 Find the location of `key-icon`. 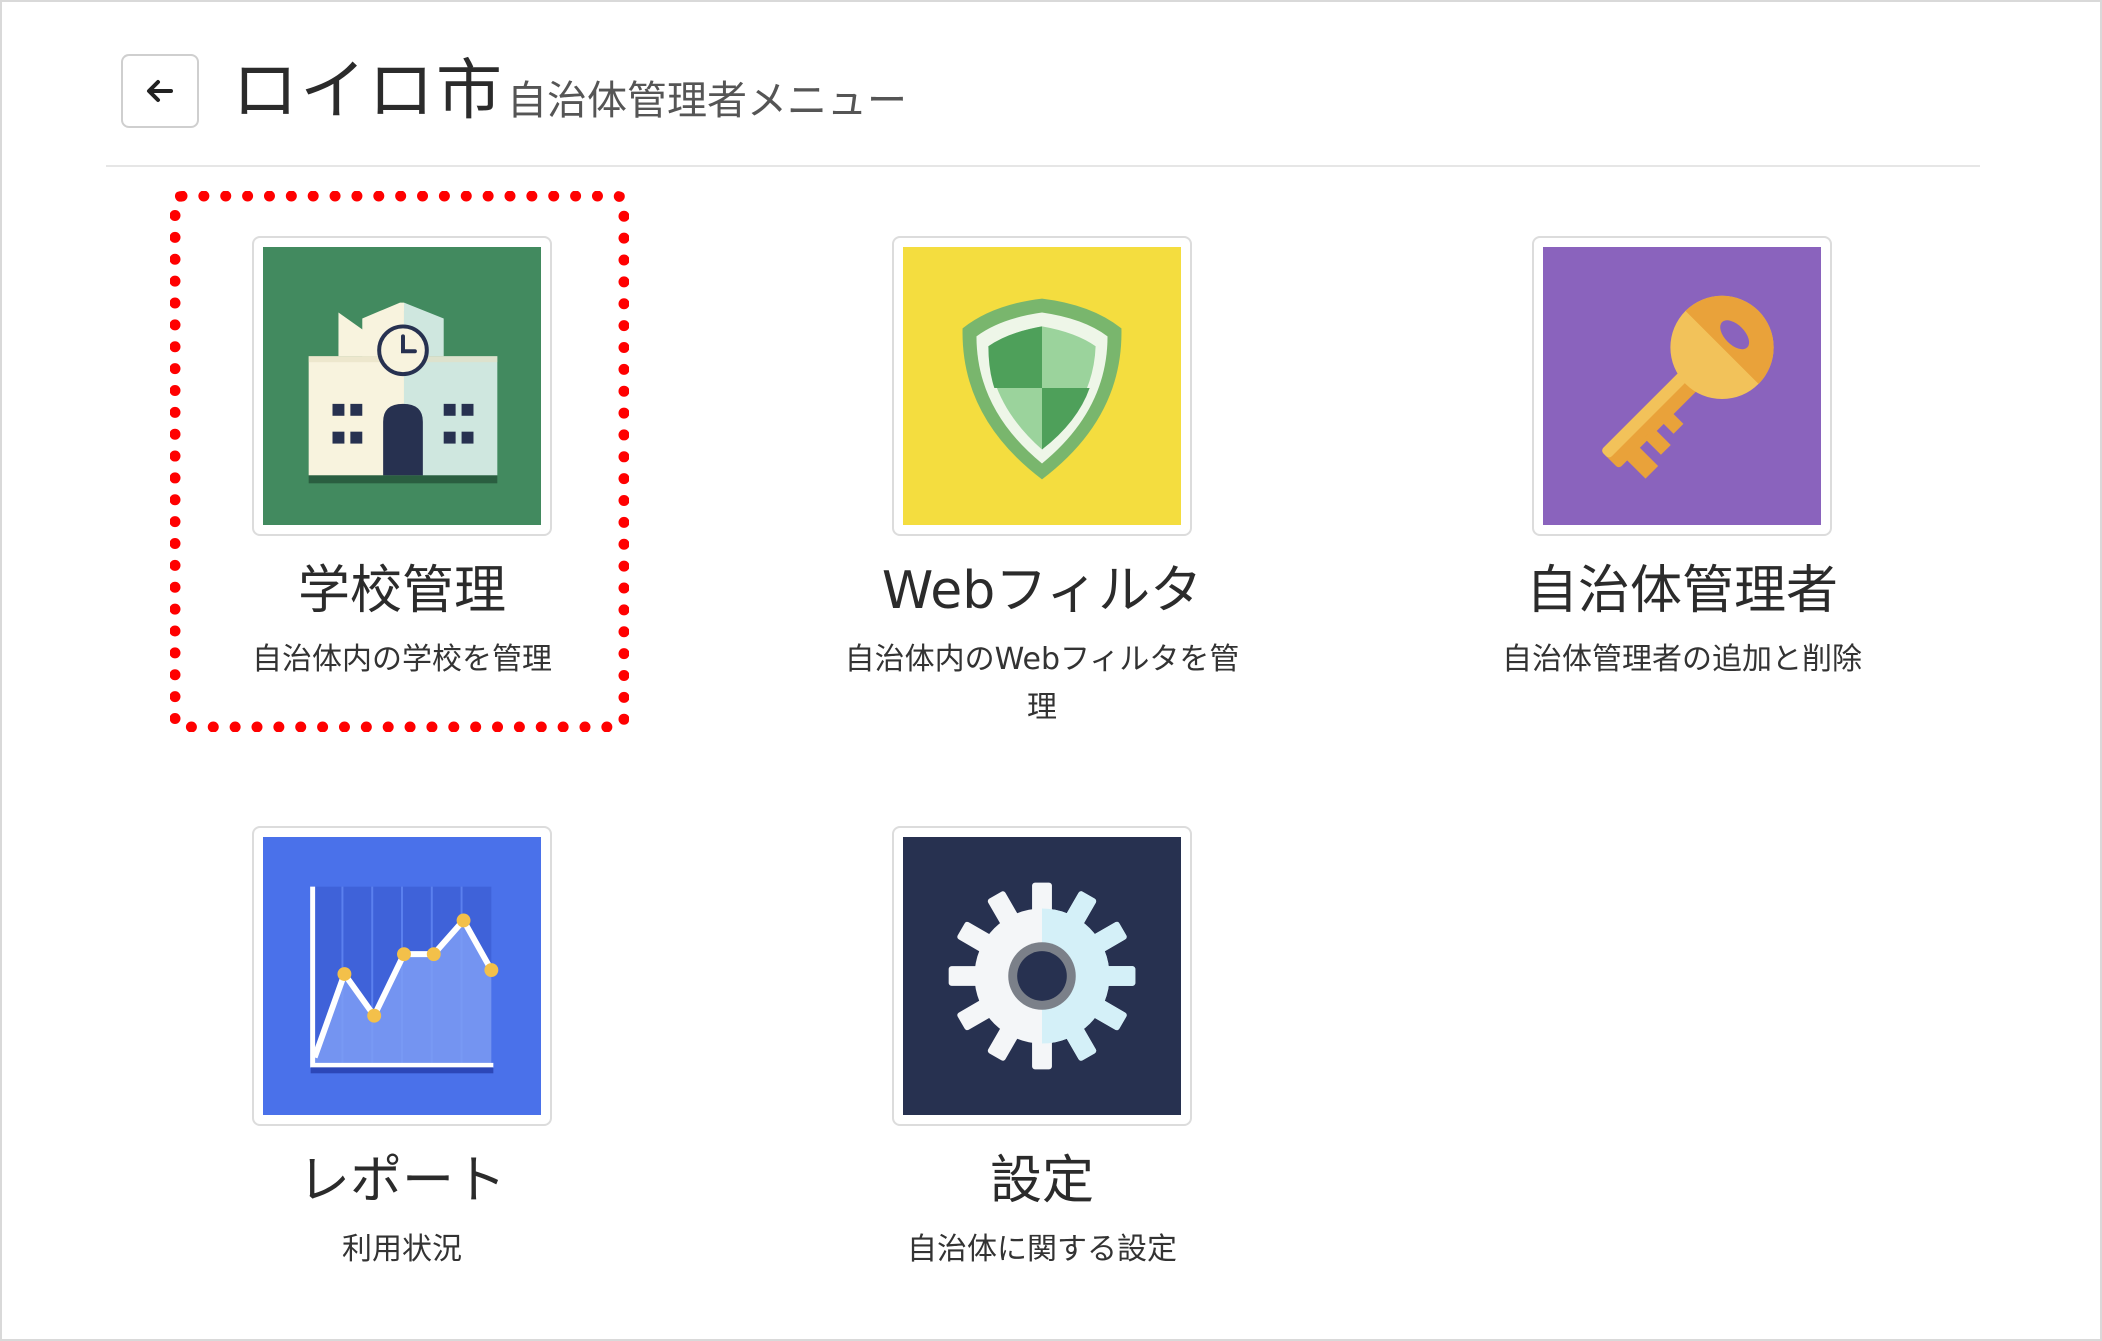

key-icon is located at coordinates (1682, 386).